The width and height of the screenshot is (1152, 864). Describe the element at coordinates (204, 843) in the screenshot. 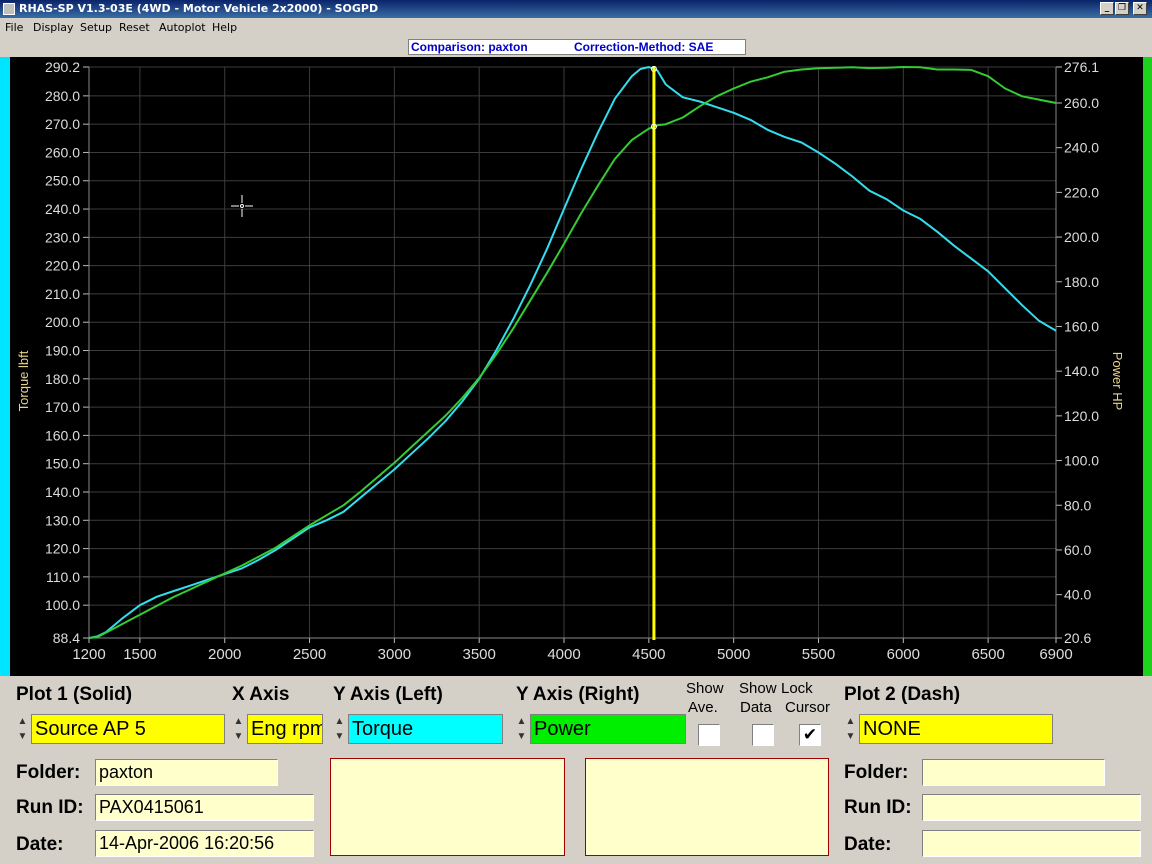

I see `run1-date-field: 14-Apr-2006 16:20:56` at that location.